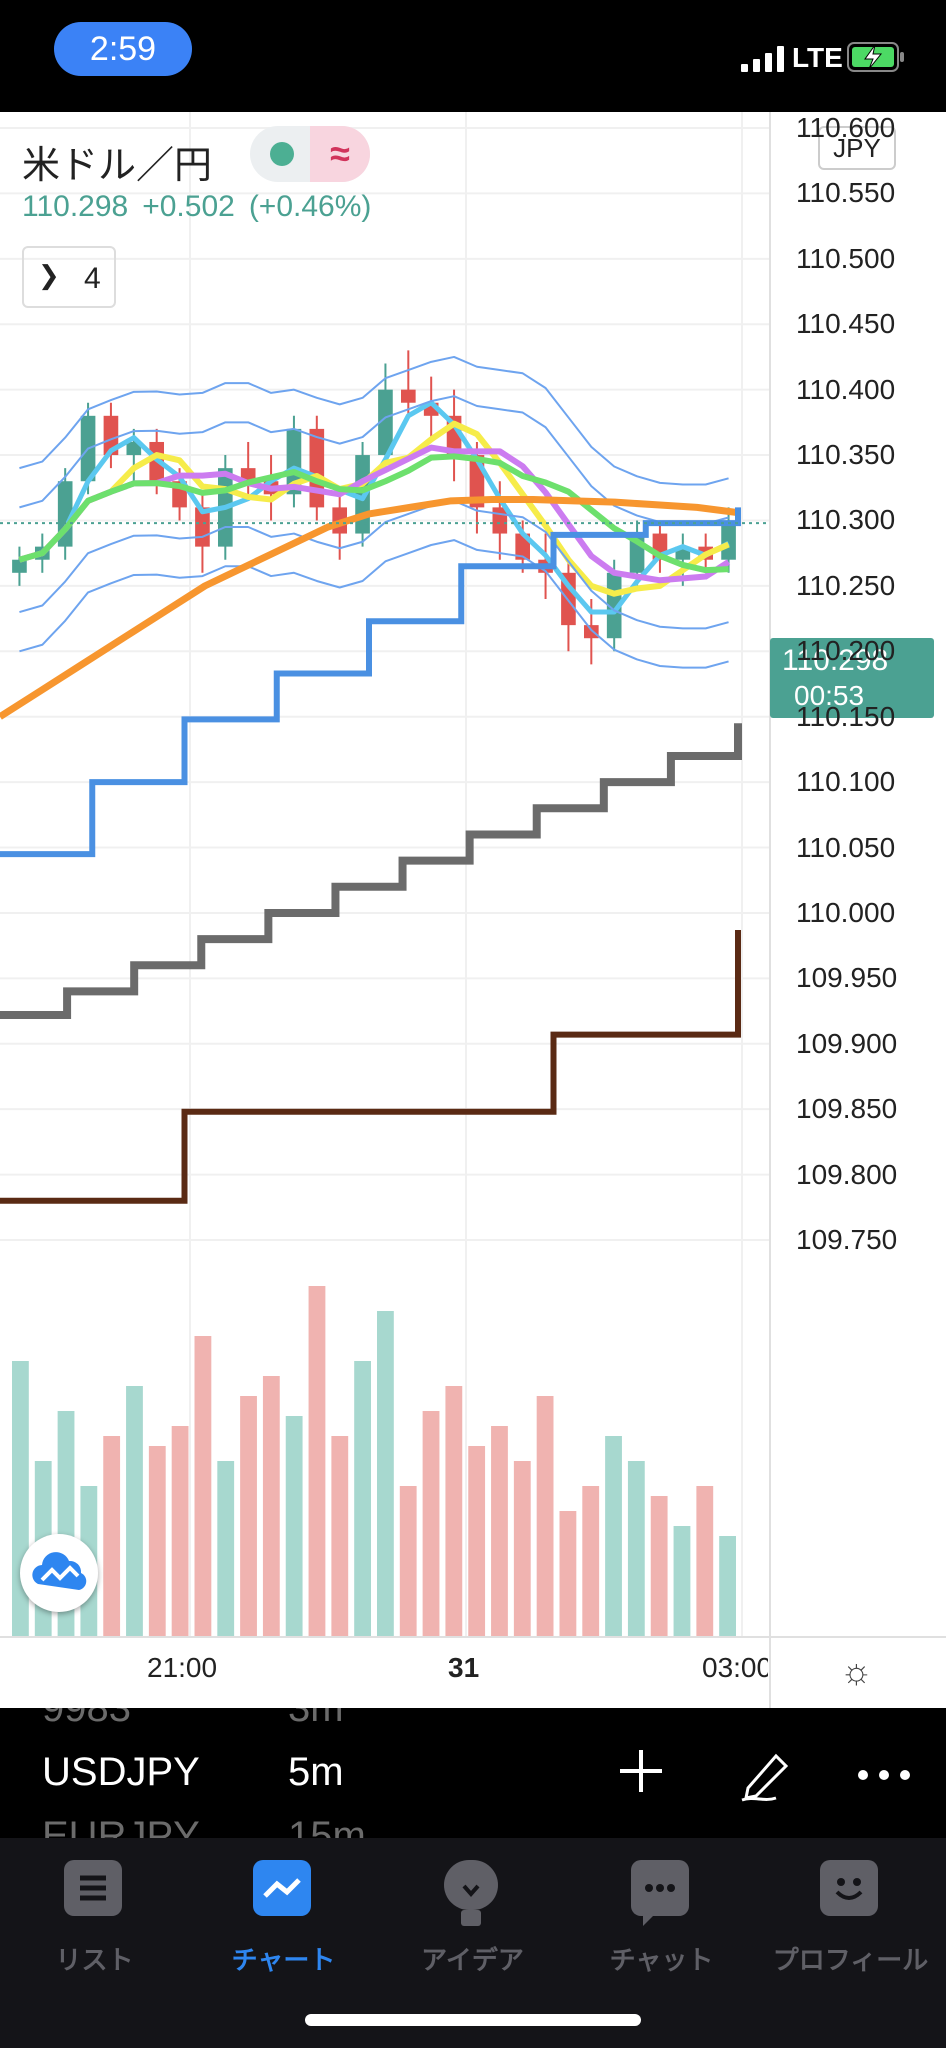 Image resolution: width=946 pixels, height=2048 pixels. Describe the element at coordinates (472, 1960) in the screenshot. I see `tab-label: アイデア` at that location.